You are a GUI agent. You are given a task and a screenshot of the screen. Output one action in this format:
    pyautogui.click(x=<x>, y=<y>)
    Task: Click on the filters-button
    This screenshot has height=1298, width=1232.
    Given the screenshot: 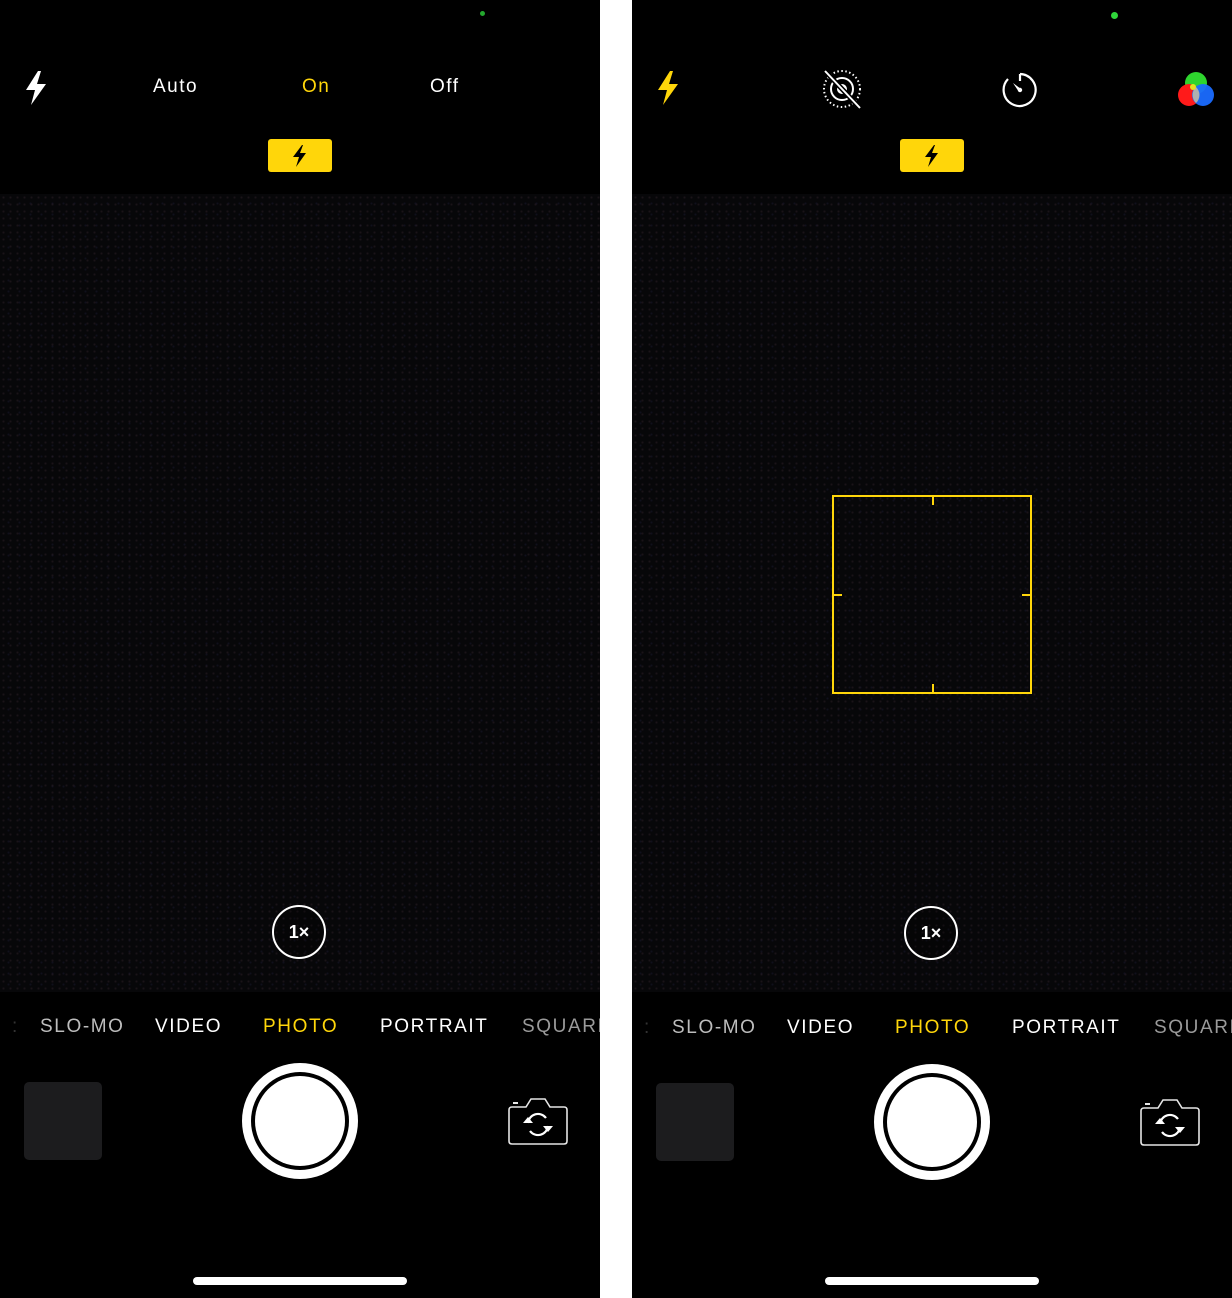 What is the action you would take?
    pyautogui.click(x=1196, y=92)
    